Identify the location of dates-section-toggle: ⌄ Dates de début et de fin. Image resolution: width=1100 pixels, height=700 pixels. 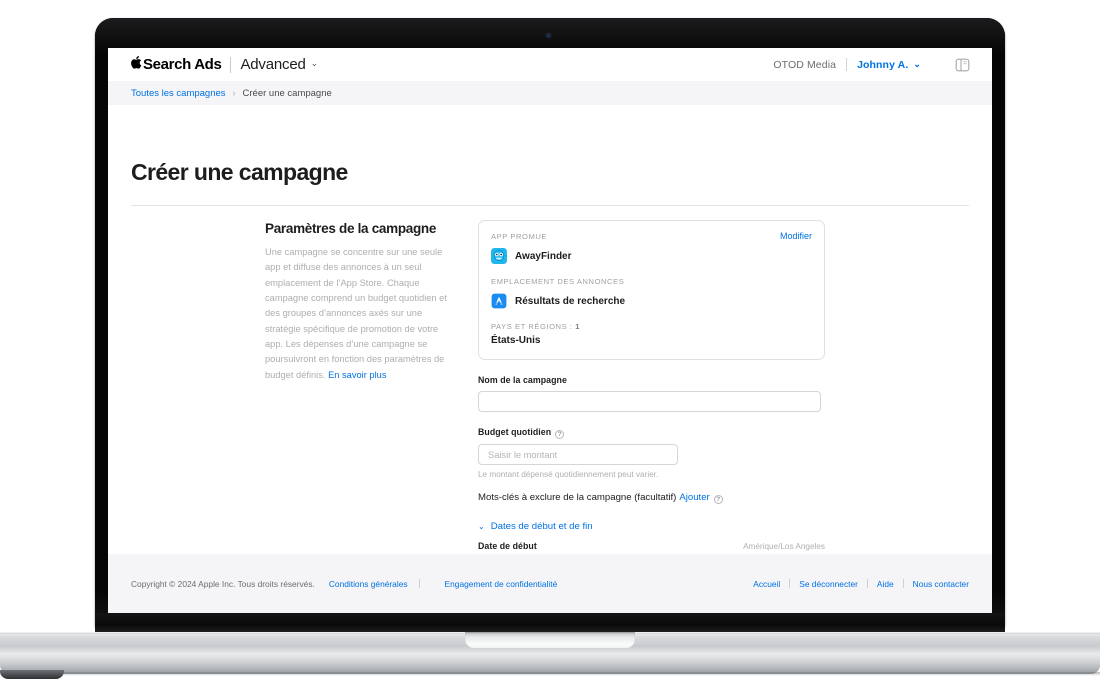
(651, 526).